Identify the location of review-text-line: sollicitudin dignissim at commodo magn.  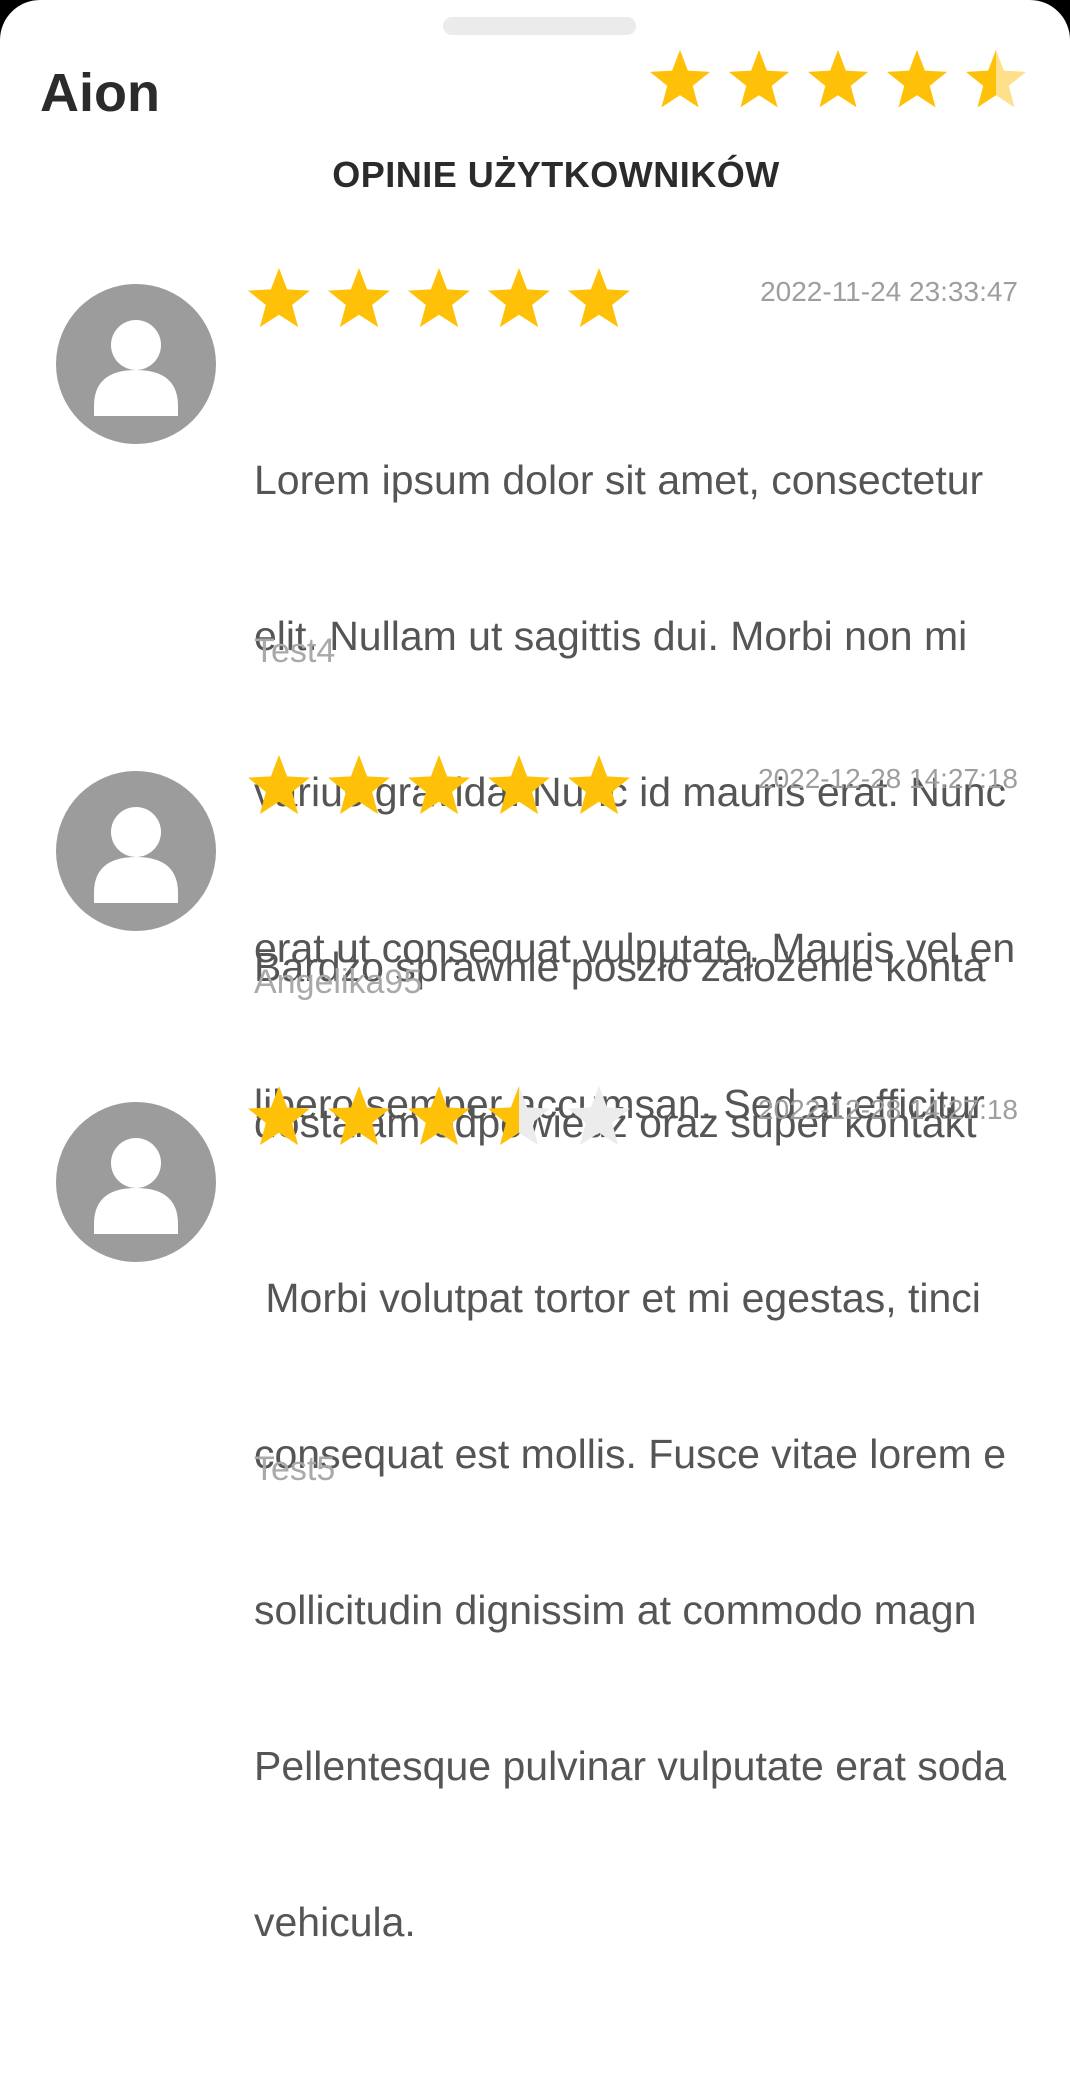
(615, 1610).